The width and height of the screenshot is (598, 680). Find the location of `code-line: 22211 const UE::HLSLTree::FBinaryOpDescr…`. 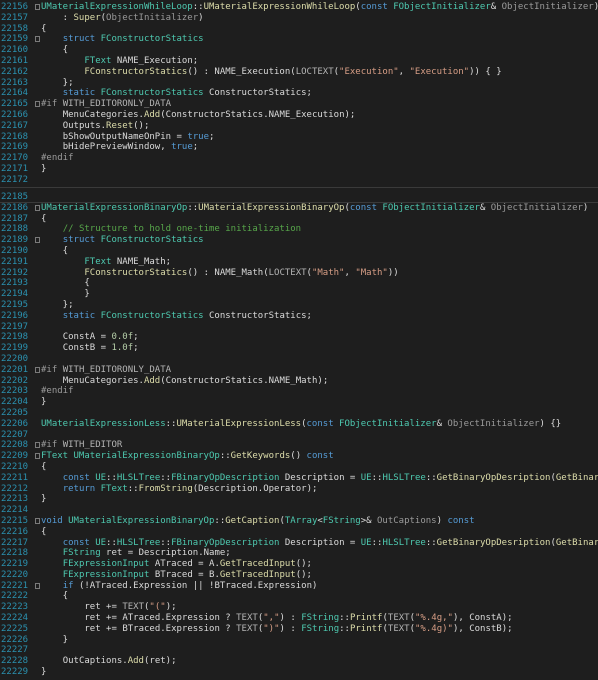

code-line: 22211 const UE::HLSLTree::FBinaryOpDescr… is located at coordinates (299, 478).